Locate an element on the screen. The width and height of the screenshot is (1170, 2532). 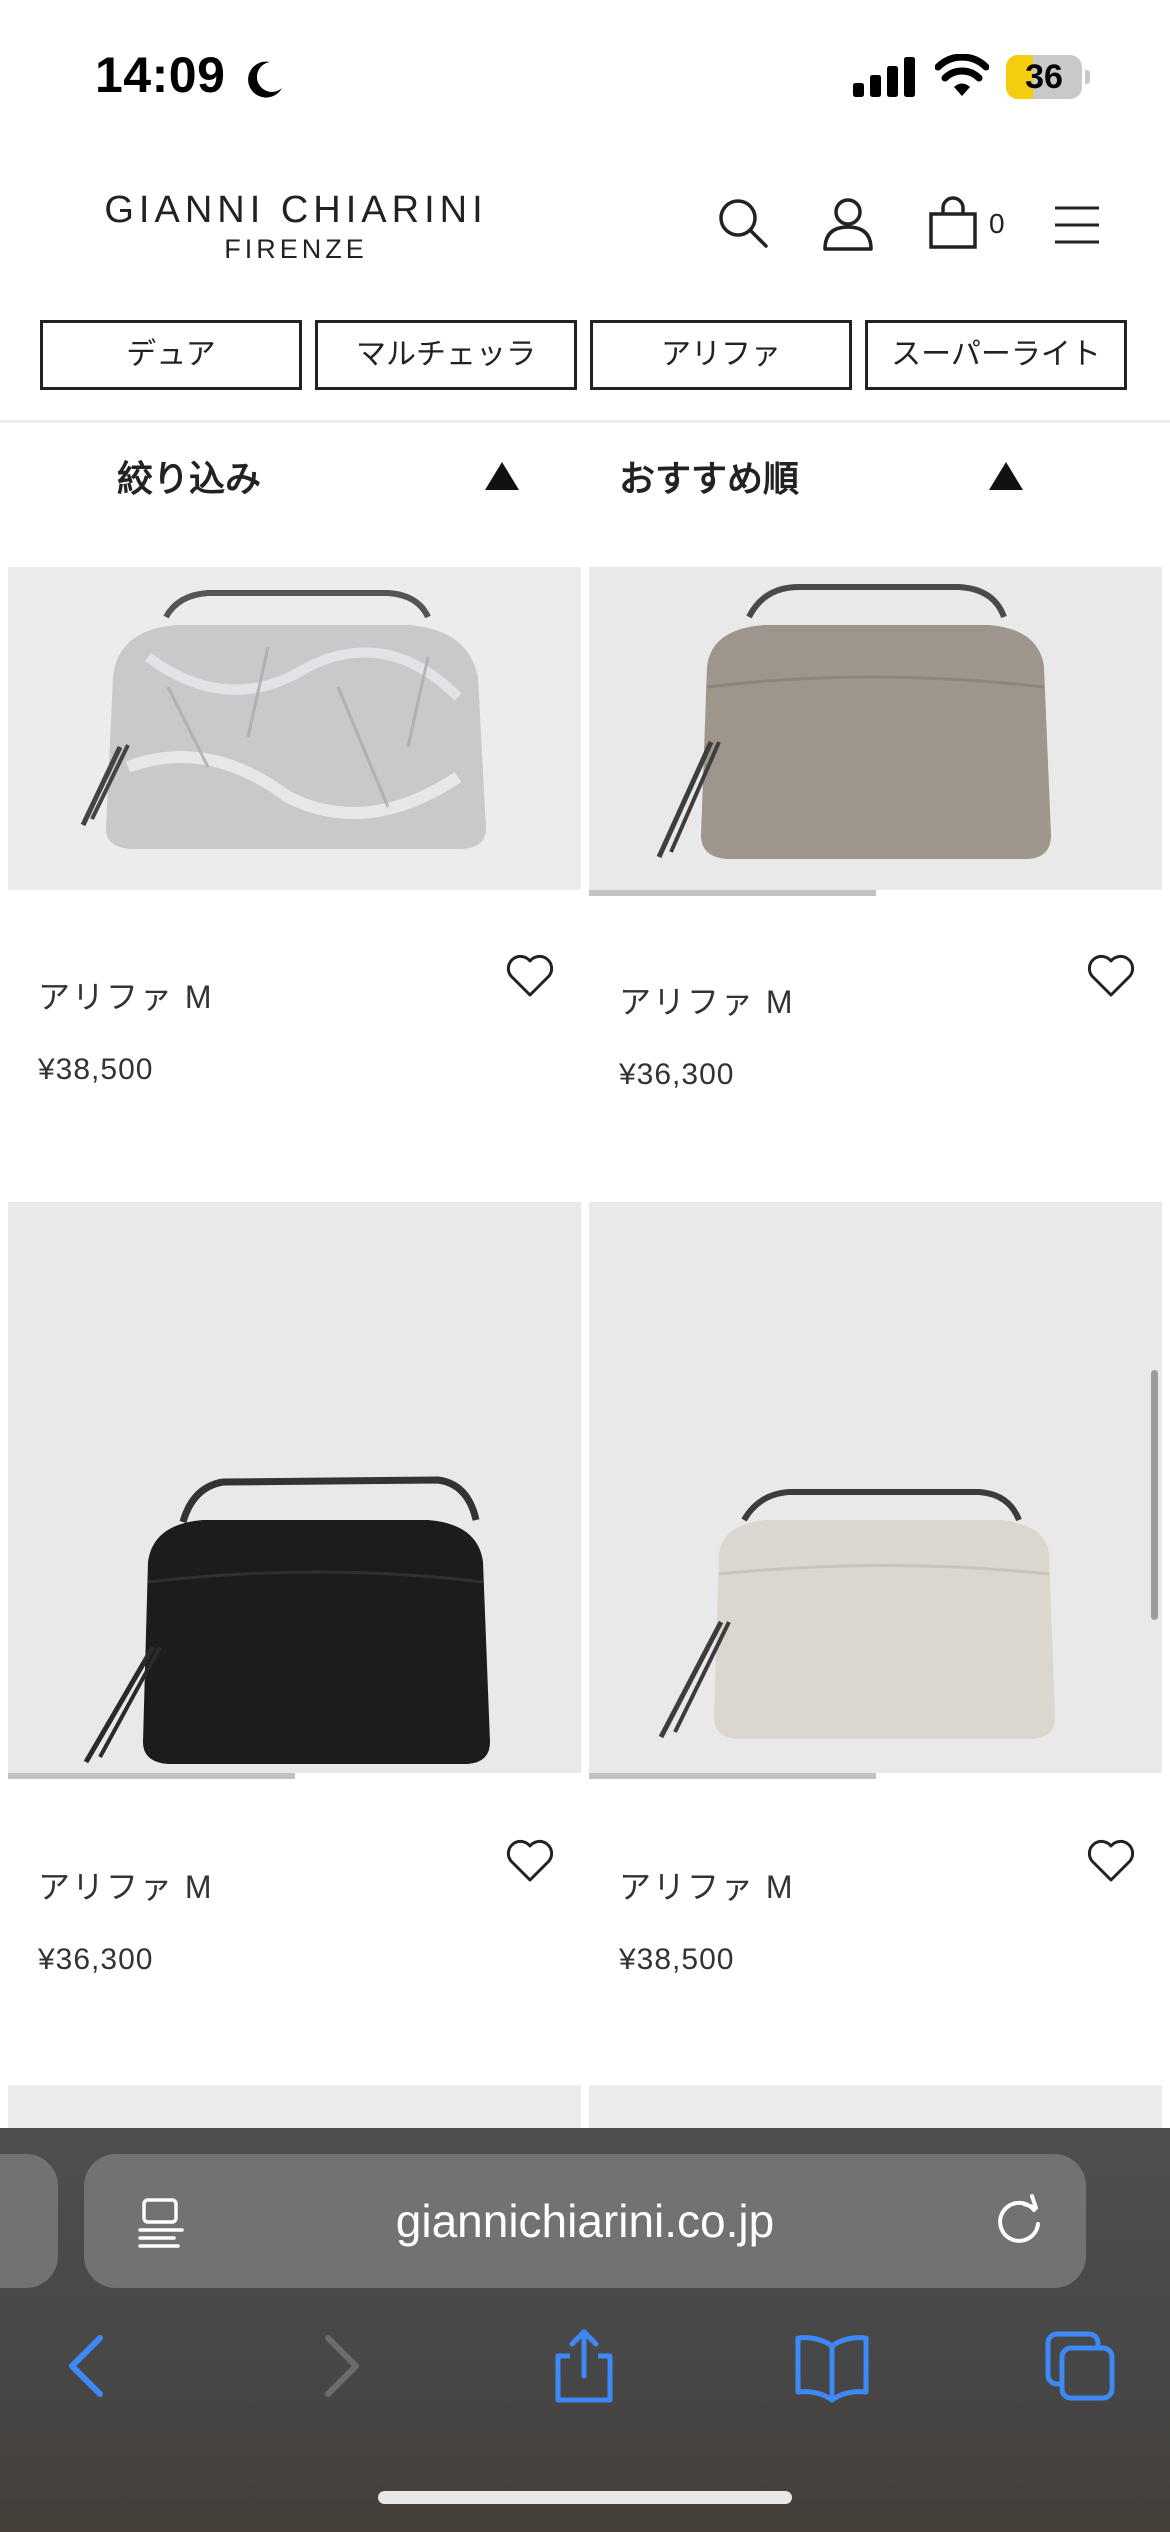
reload-icon is located at coordinates (1019, 2221).